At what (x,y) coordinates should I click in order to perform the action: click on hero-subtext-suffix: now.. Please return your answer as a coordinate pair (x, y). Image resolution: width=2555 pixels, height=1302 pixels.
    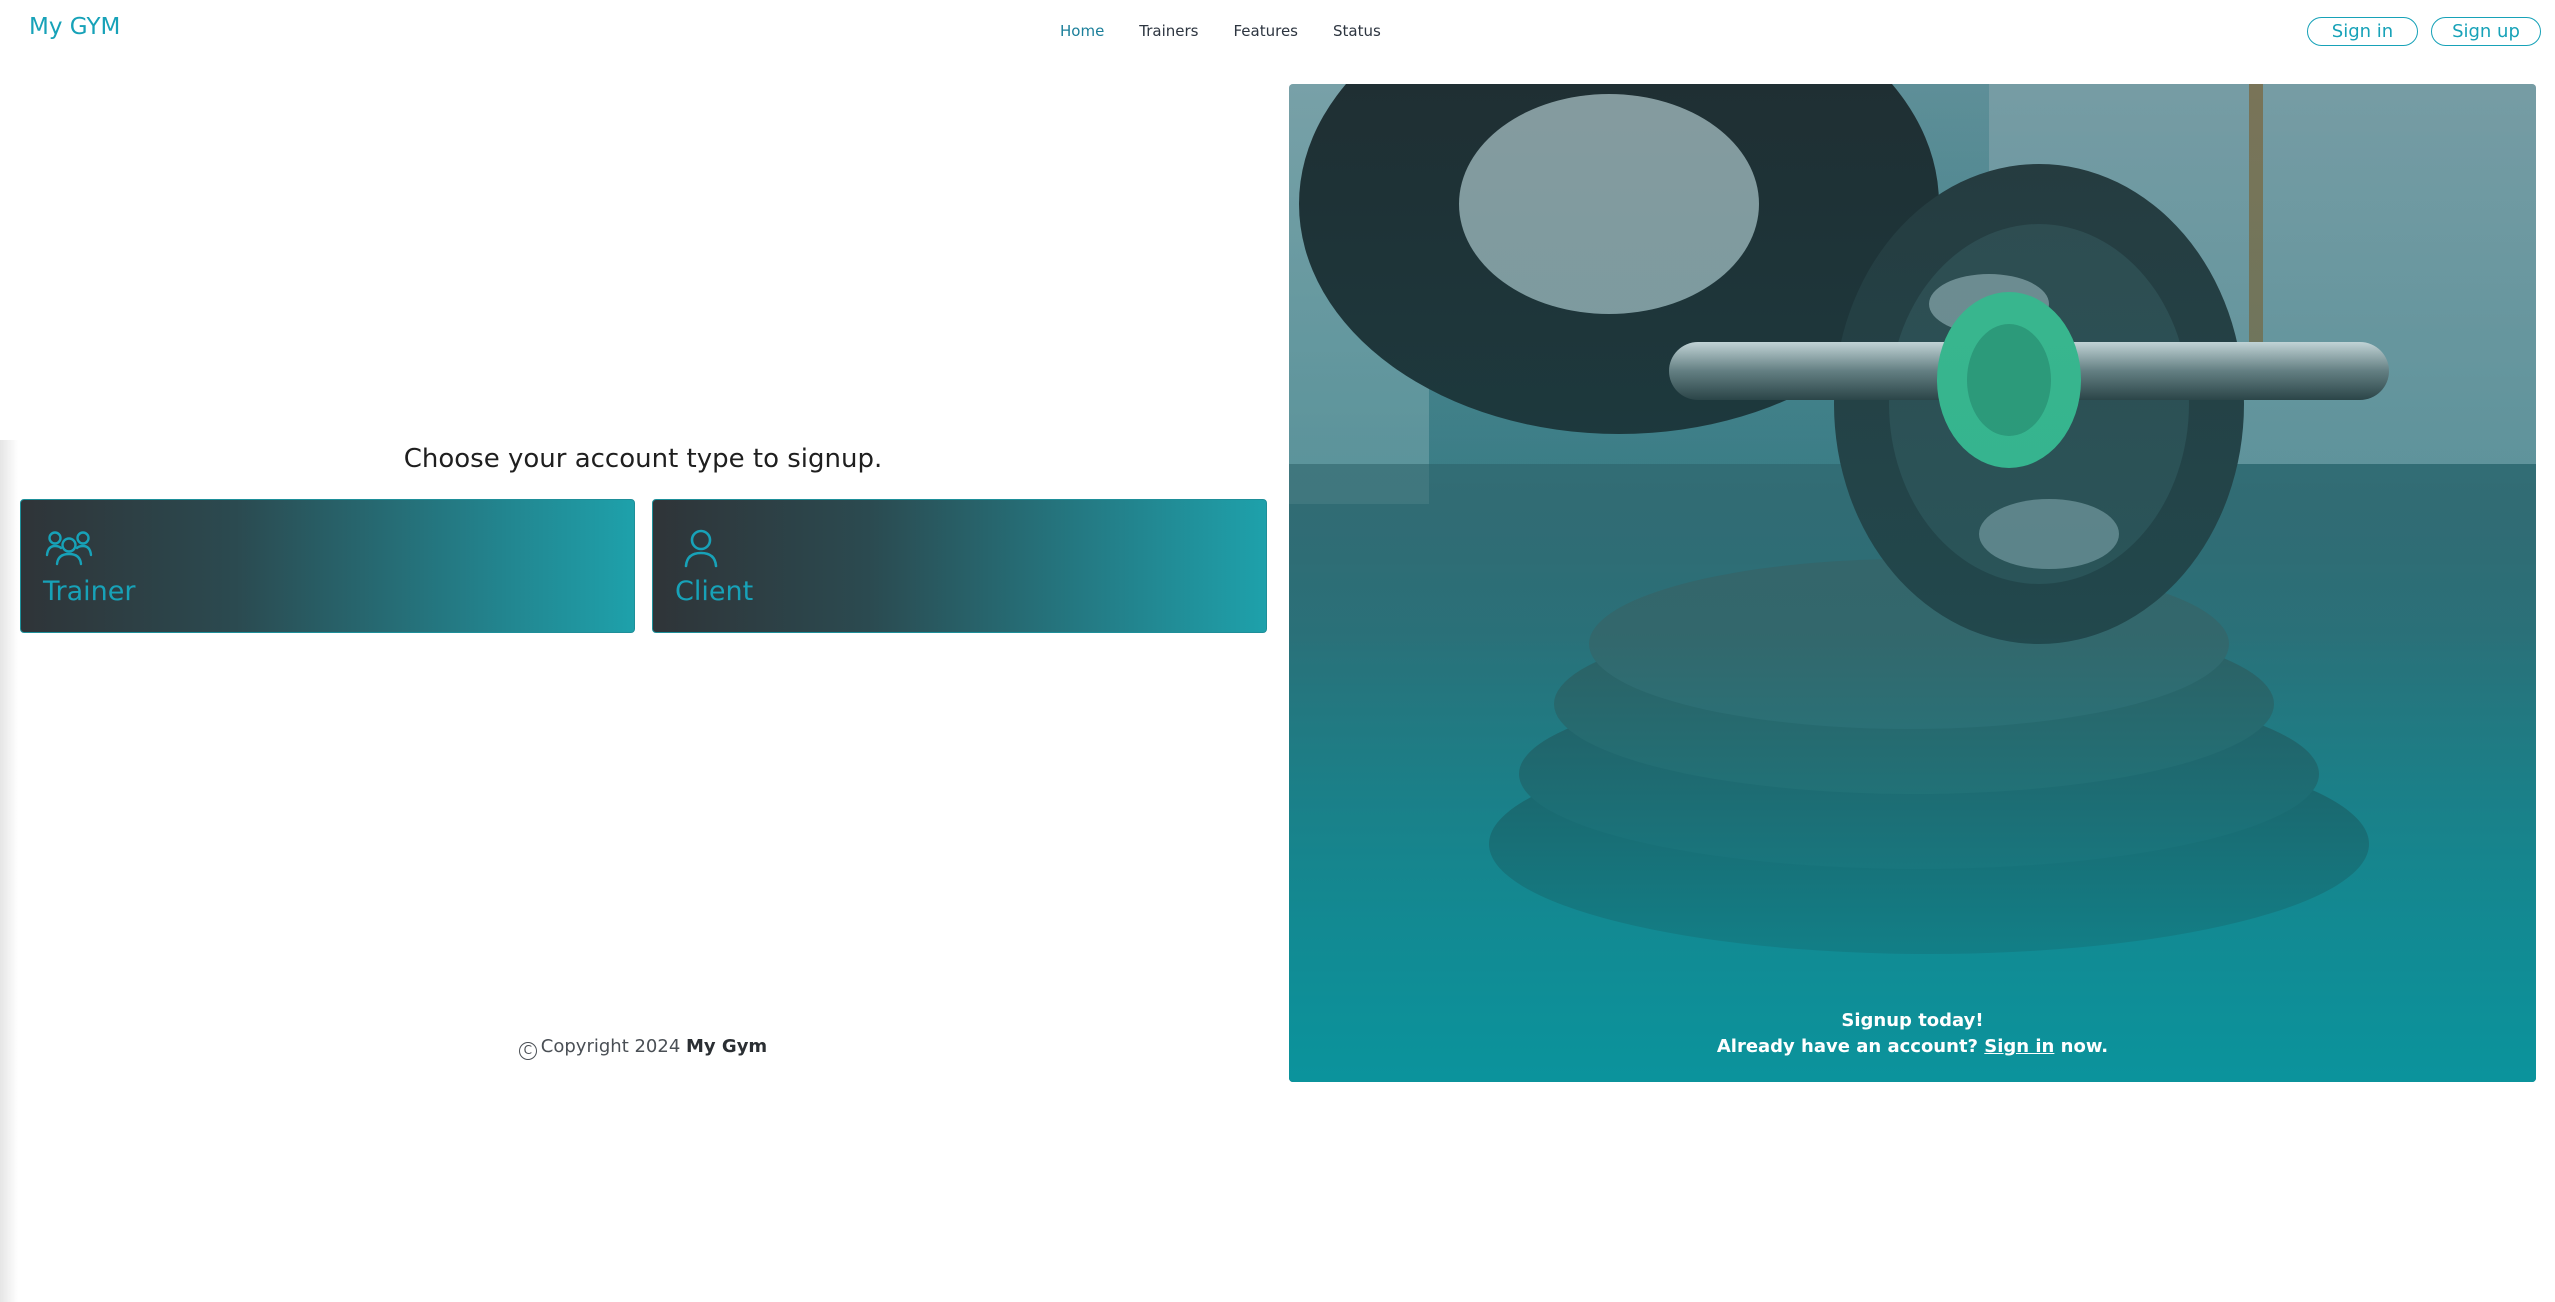
    Looking at the image, I should click on (2084, 1046).